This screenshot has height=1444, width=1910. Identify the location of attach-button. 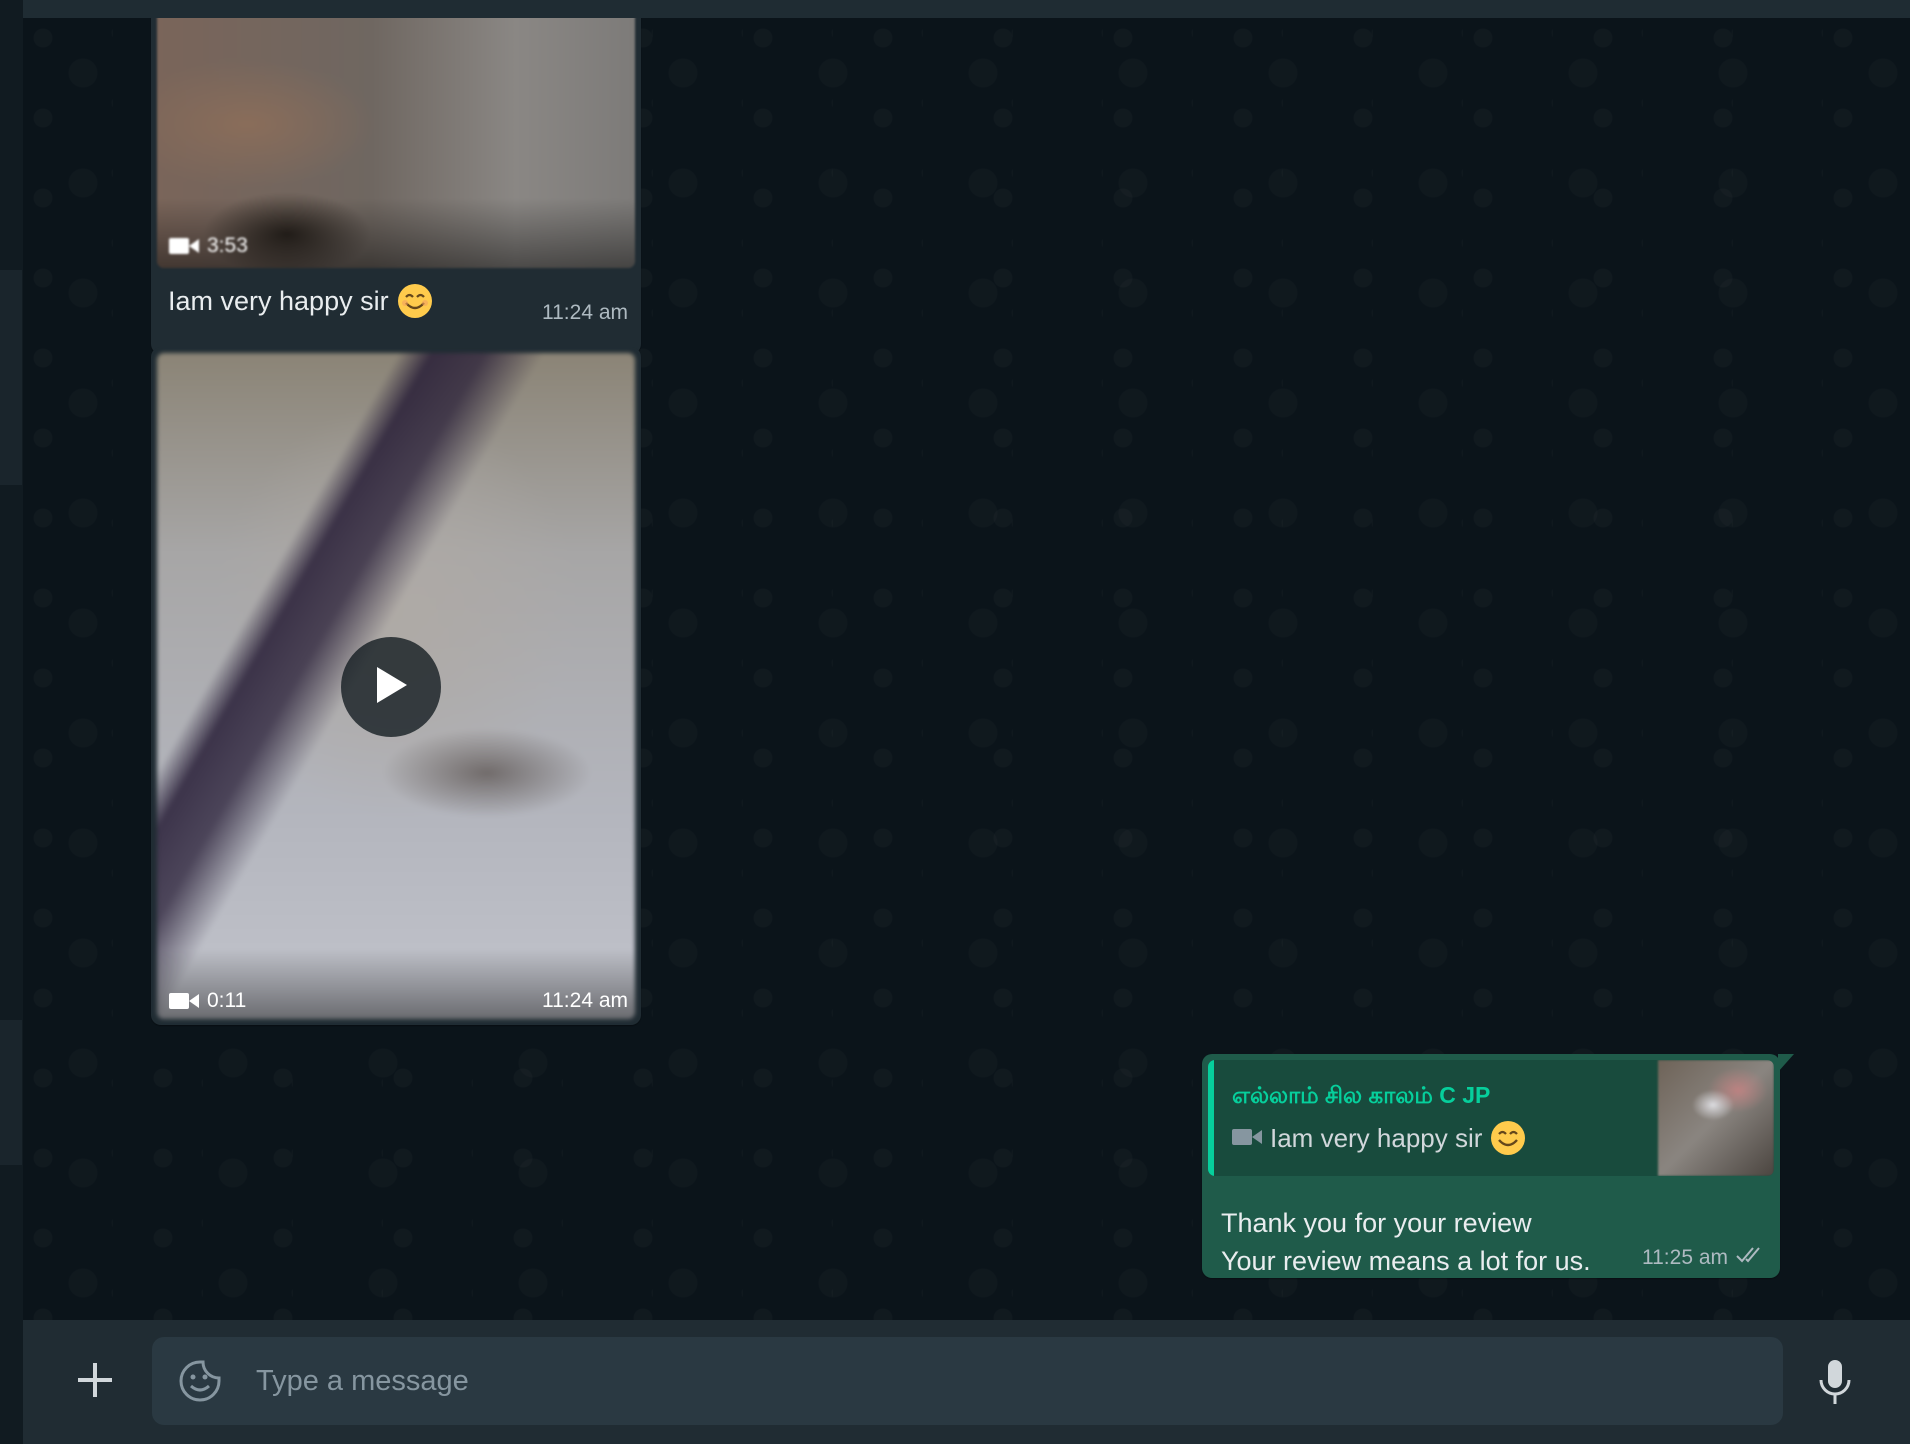
(95, 1382).